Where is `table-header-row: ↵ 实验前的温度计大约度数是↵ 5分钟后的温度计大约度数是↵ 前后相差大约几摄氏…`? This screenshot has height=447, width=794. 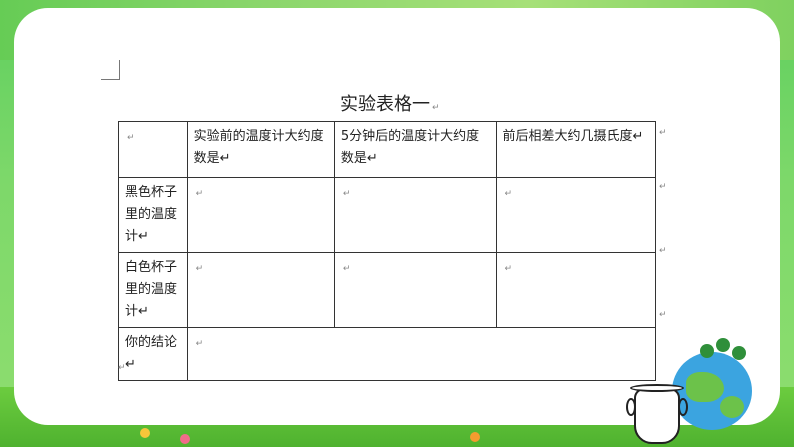 table-header-row: ↵ 实验前的温度计大约度数是↵ 5分钟后的温度计大约度数是↵ 前后相差大约几摄氏… is located at coordinates (387, 149).